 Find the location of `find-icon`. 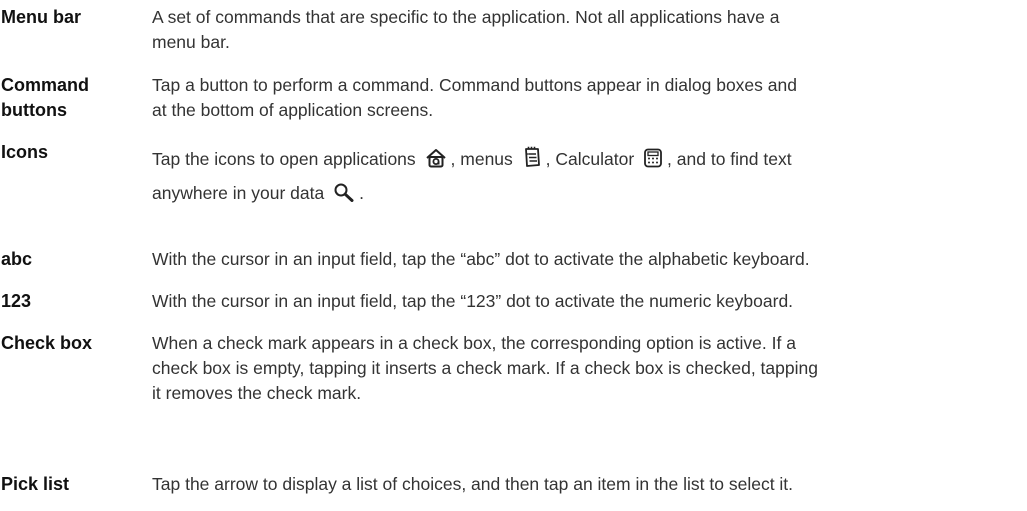

find-icon is located at coordinates (344, 192).